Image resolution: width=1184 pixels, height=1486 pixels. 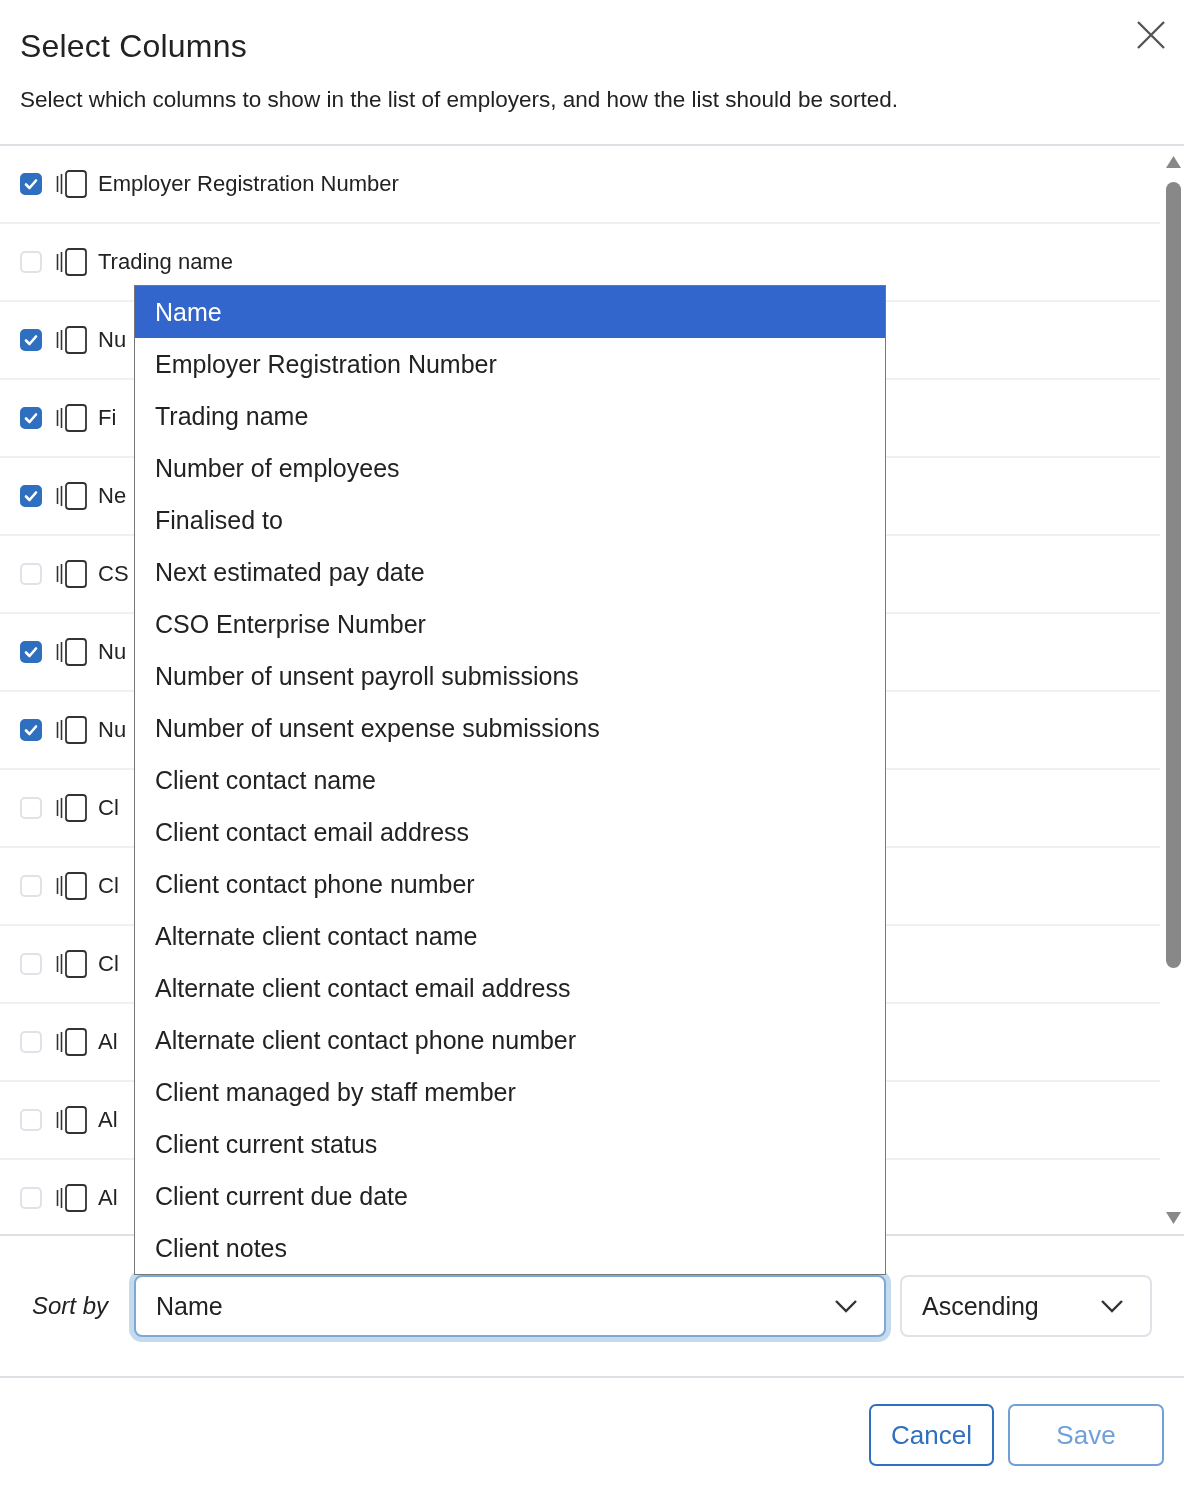 I want to click on dropdown-option: Number of employees, so click(x=510, y=468).